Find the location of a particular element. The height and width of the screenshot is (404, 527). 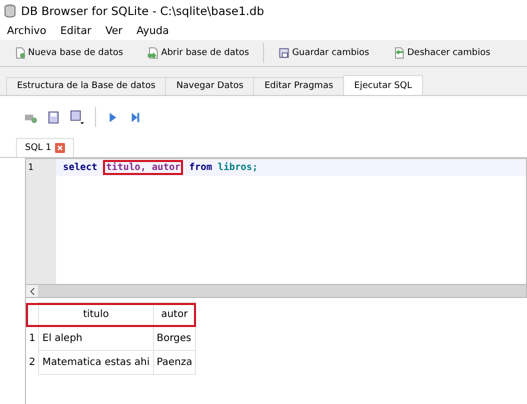

tab: Ejecutar SQL is located at coordinates (383, 85).